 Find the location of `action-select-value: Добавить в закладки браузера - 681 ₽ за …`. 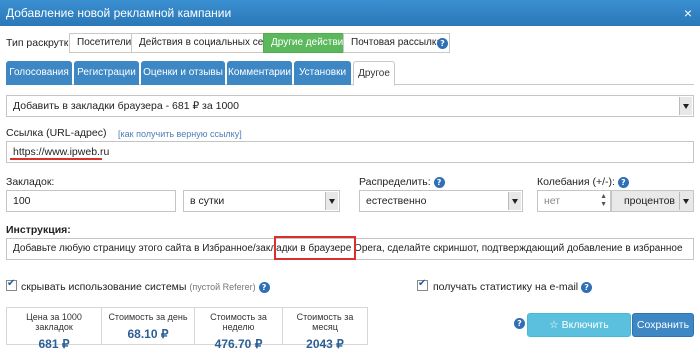

action-select-value: Добавить в закладки браузера - 681 ₽ за … is located at coordinates (126, 106).